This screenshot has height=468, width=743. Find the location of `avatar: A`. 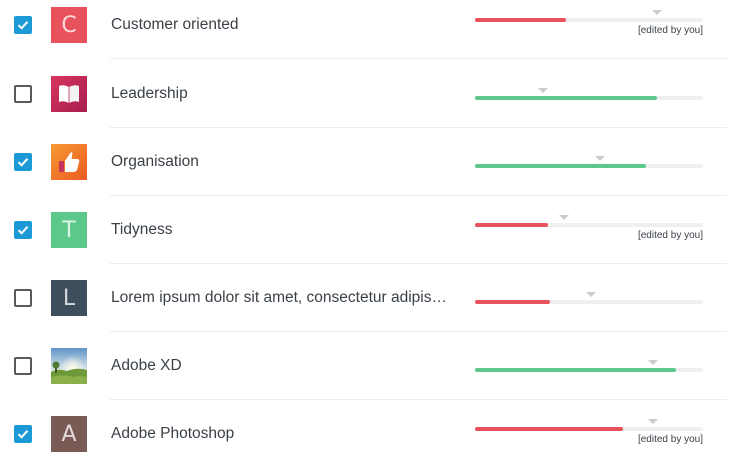

avatar: A is located at coordinates (69, 434).